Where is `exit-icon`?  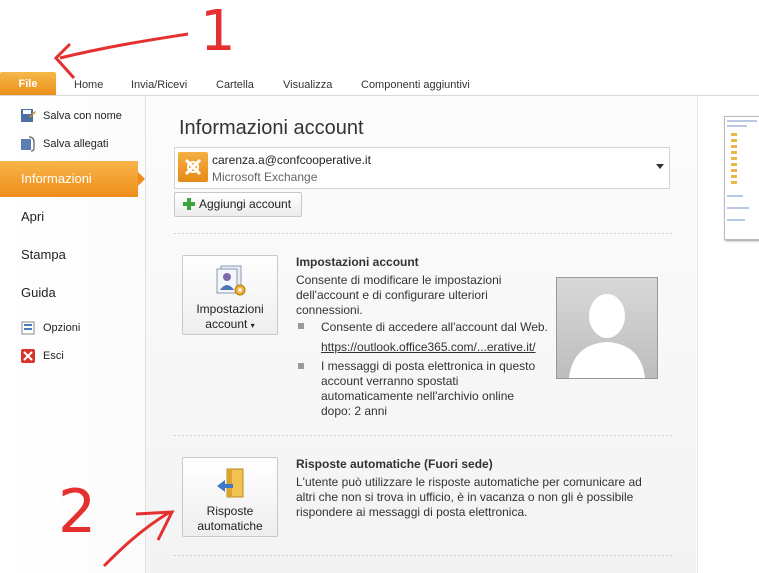 exit-icon is located at coordinates (28, 356).